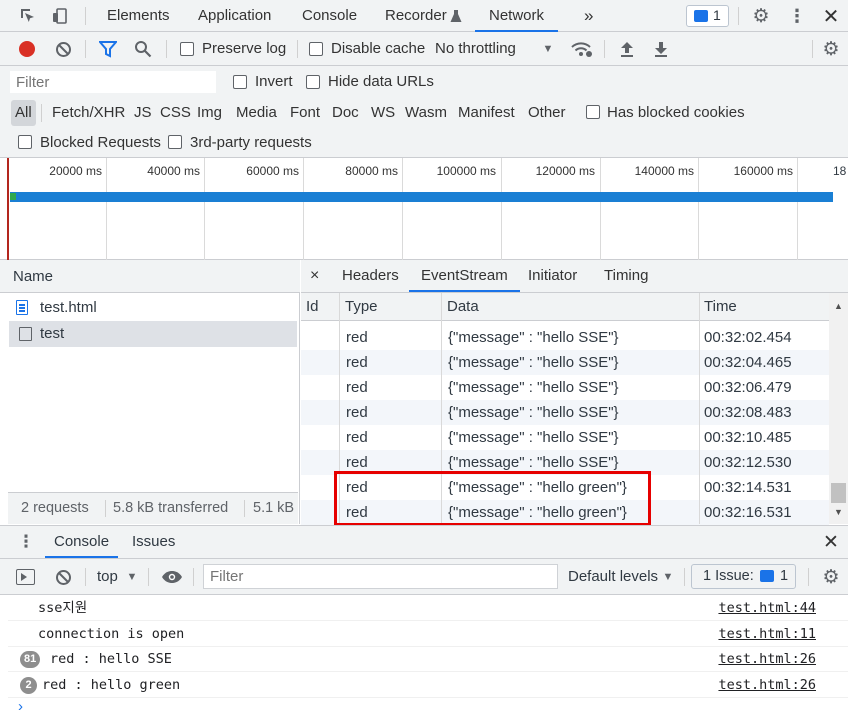 The image size is (848, 715). What do you see at coordinates (464, 276) in the screenshot?
I see `tab-eventstream: EventStream` at bounding box center [464, 276].